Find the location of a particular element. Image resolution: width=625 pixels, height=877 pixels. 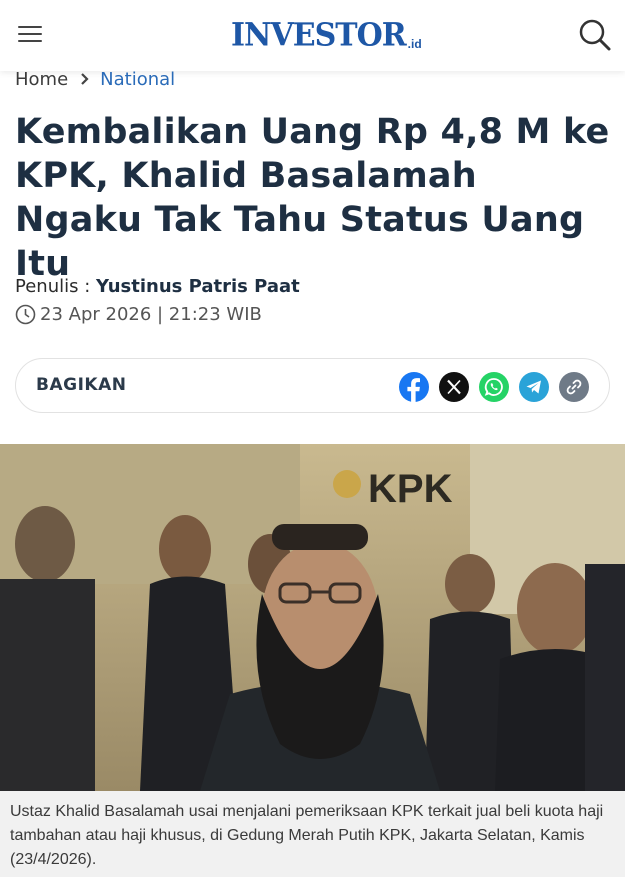

chevron-right-icon is located at coordinates (85, 79).